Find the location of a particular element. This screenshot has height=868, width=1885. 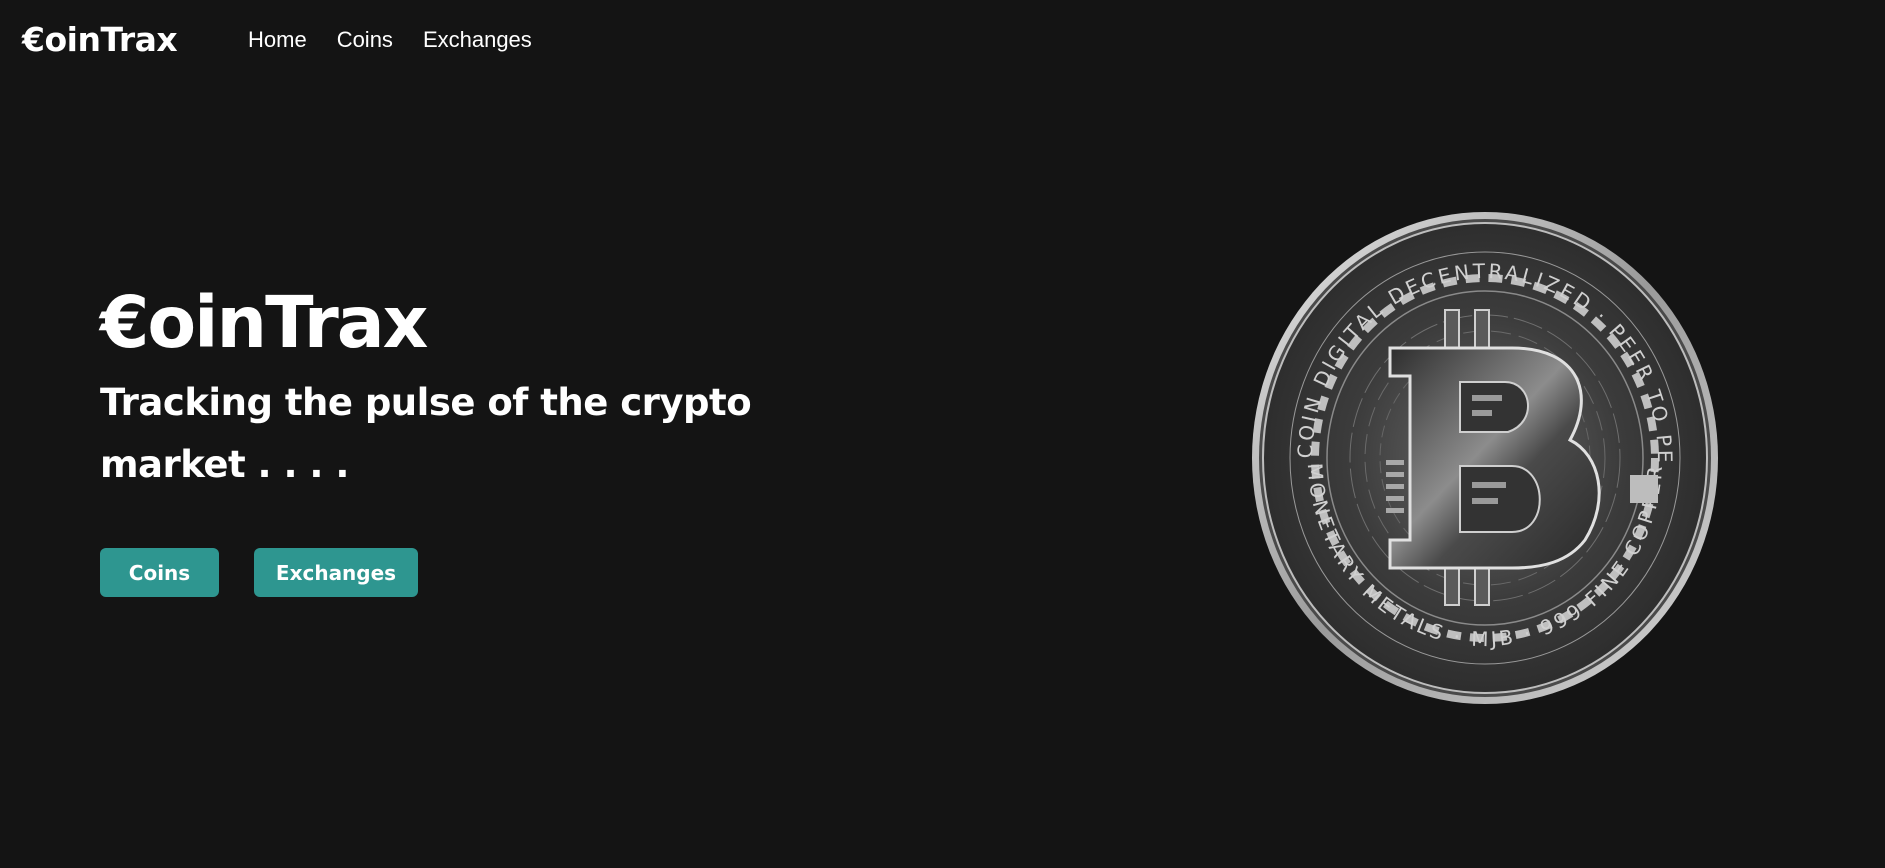

hero-title: €oinTrax is located at coordinates (264, 322).